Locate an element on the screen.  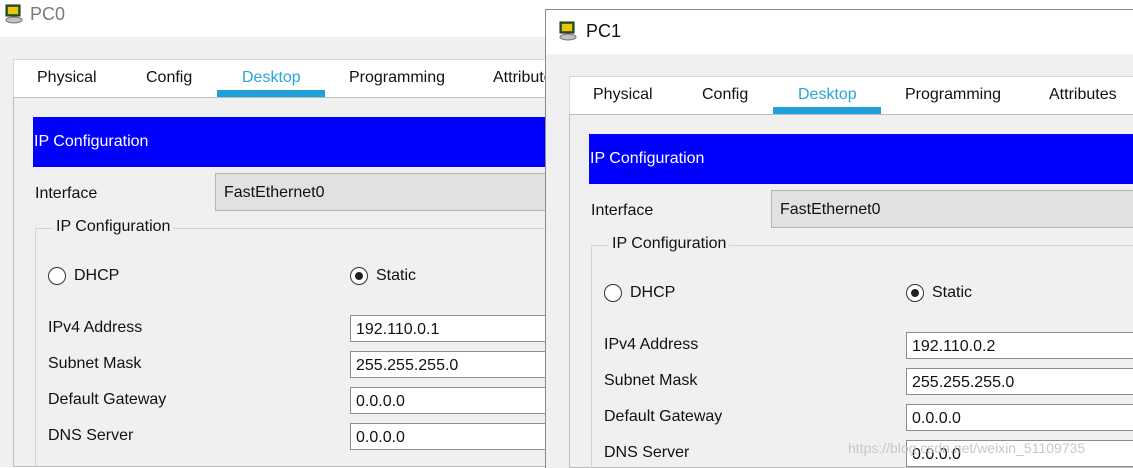
ipv4-address-input: 192.110.0.2 is located at coordinates (1019, 345).